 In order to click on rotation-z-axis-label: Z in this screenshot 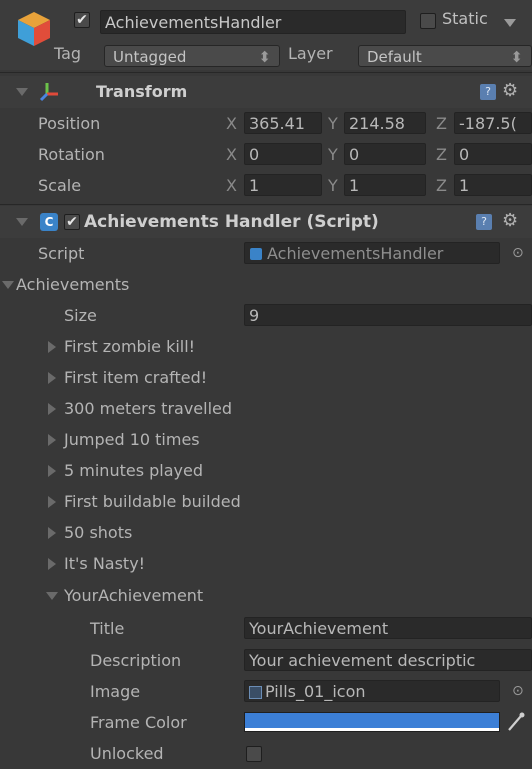, I will do `click(441, 154)`.